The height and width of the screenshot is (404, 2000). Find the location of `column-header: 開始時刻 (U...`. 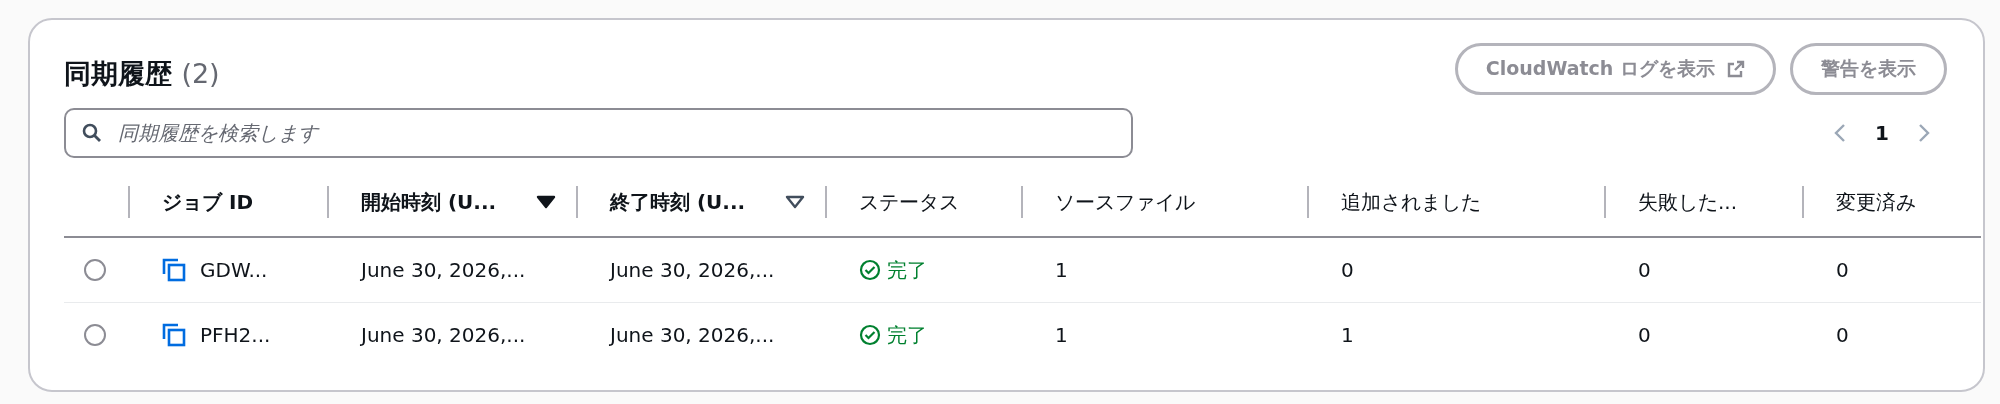

column-header: 開始時刻 (U... is located at coordinates (429, 202).